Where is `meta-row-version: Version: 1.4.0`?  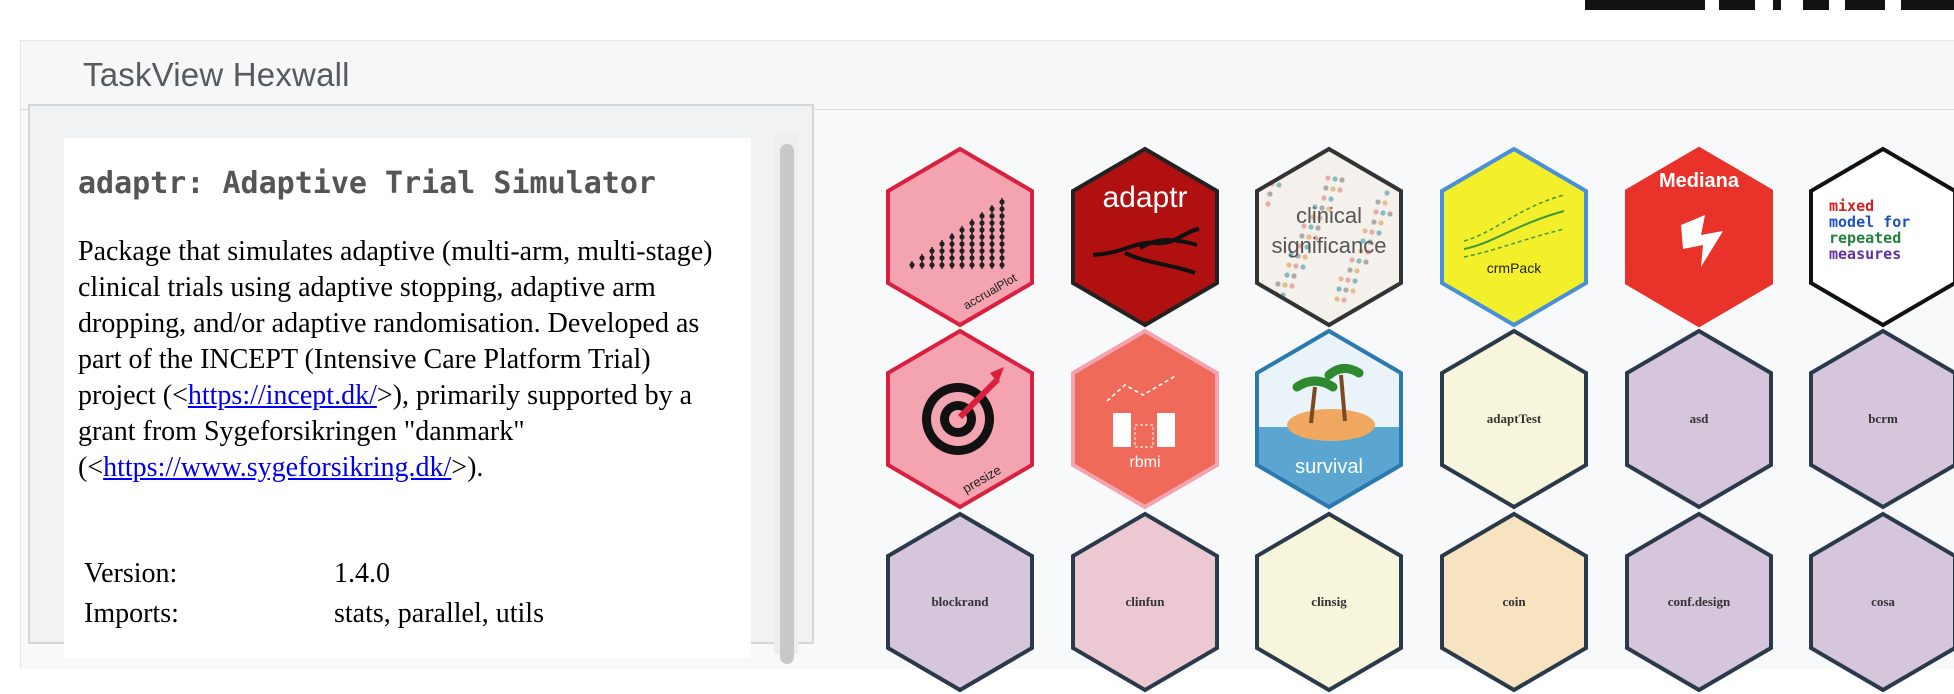 meta-row-version: Version: 1.4.0 is located at coordinates (314, 578).